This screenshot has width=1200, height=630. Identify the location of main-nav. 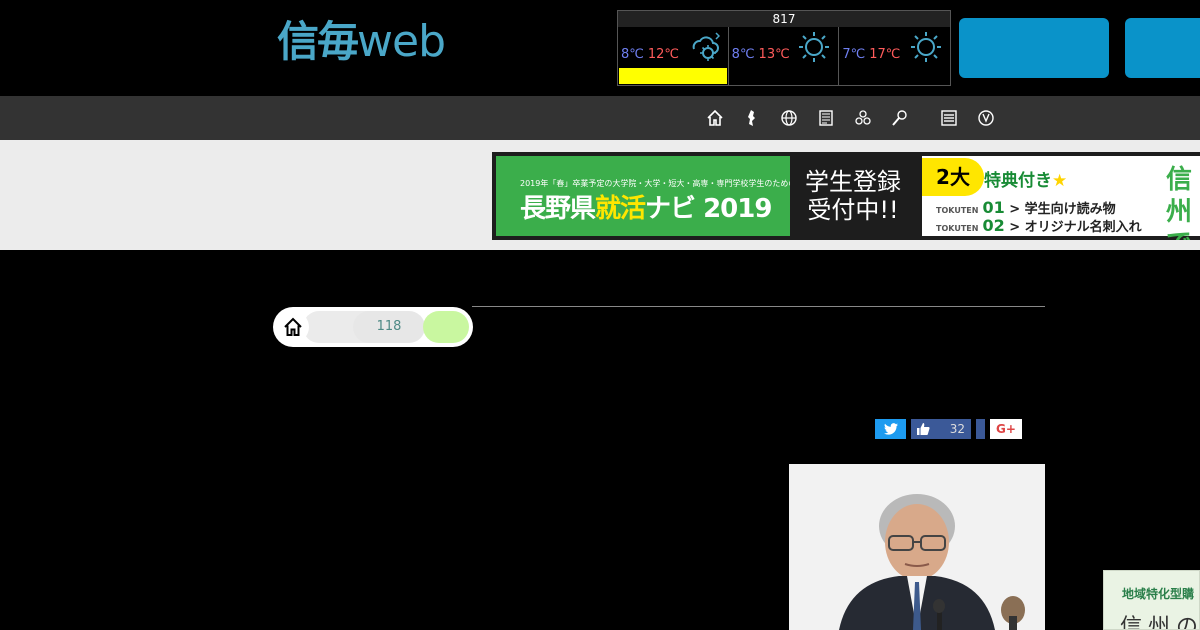
(600, 118).